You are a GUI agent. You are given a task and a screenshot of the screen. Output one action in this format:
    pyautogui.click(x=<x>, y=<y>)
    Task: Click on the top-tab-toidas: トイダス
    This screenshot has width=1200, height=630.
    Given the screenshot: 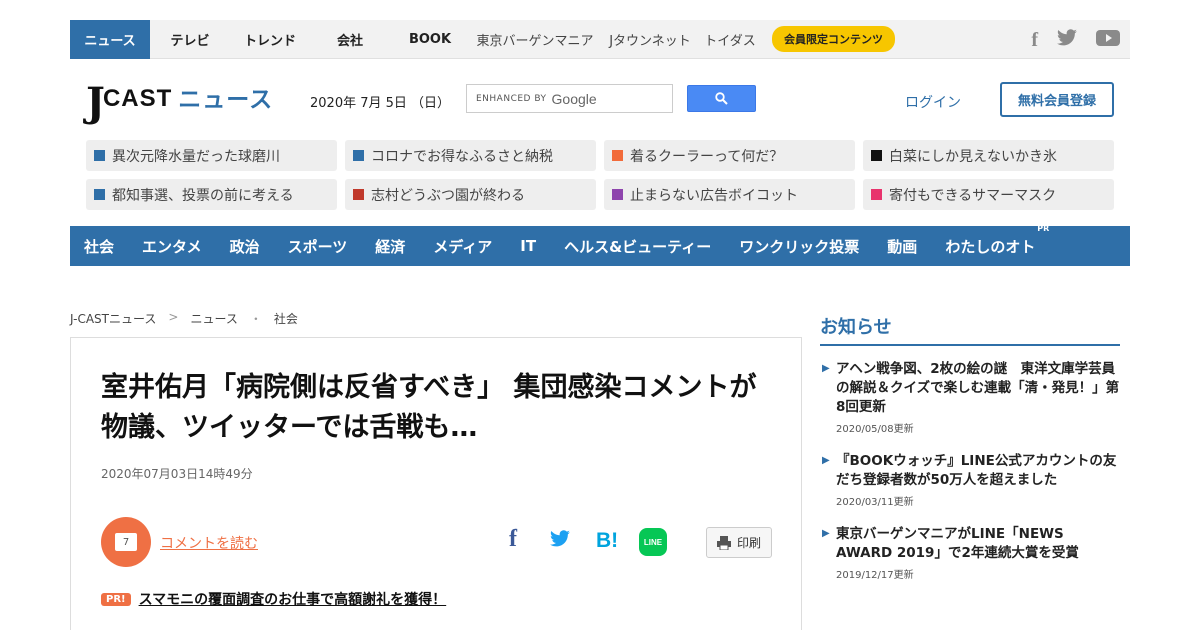 What is the action you would take?
    pyautogui.click(x=730, y=39)
    